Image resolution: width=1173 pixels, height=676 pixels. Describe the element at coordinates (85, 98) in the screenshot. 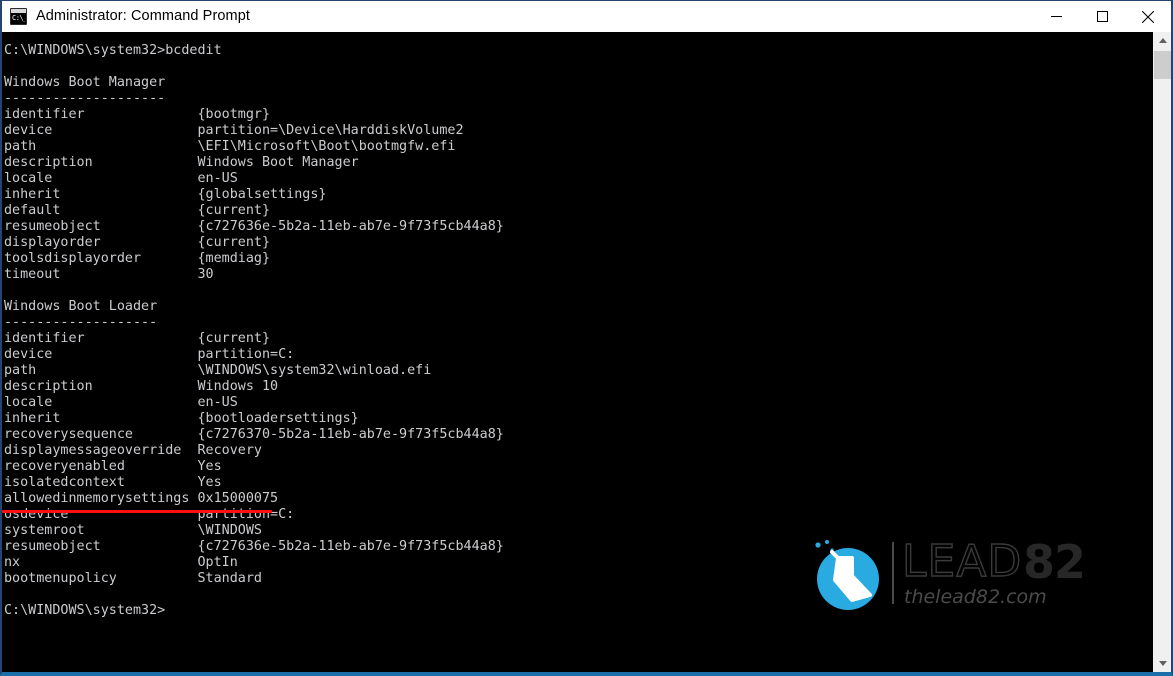

I see `terminal-line: --------------------` at that location.